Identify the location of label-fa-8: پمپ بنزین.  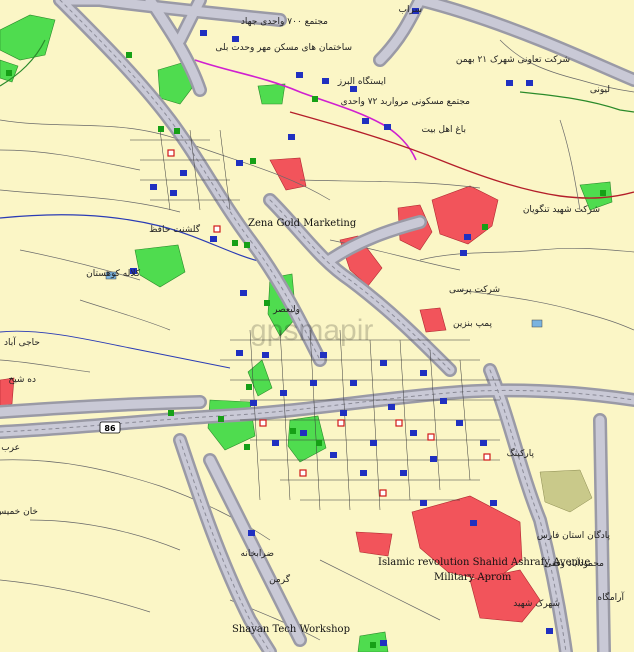
(472, 324).